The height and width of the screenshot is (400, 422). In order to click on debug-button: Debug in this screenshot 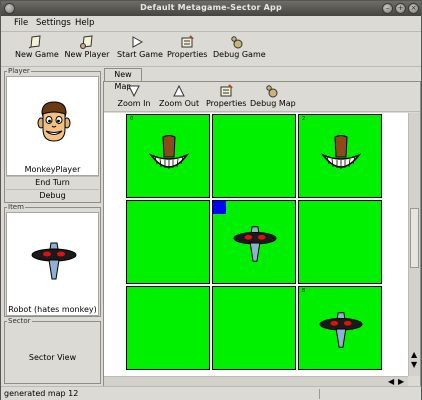, I will do `click(52, 195)`.